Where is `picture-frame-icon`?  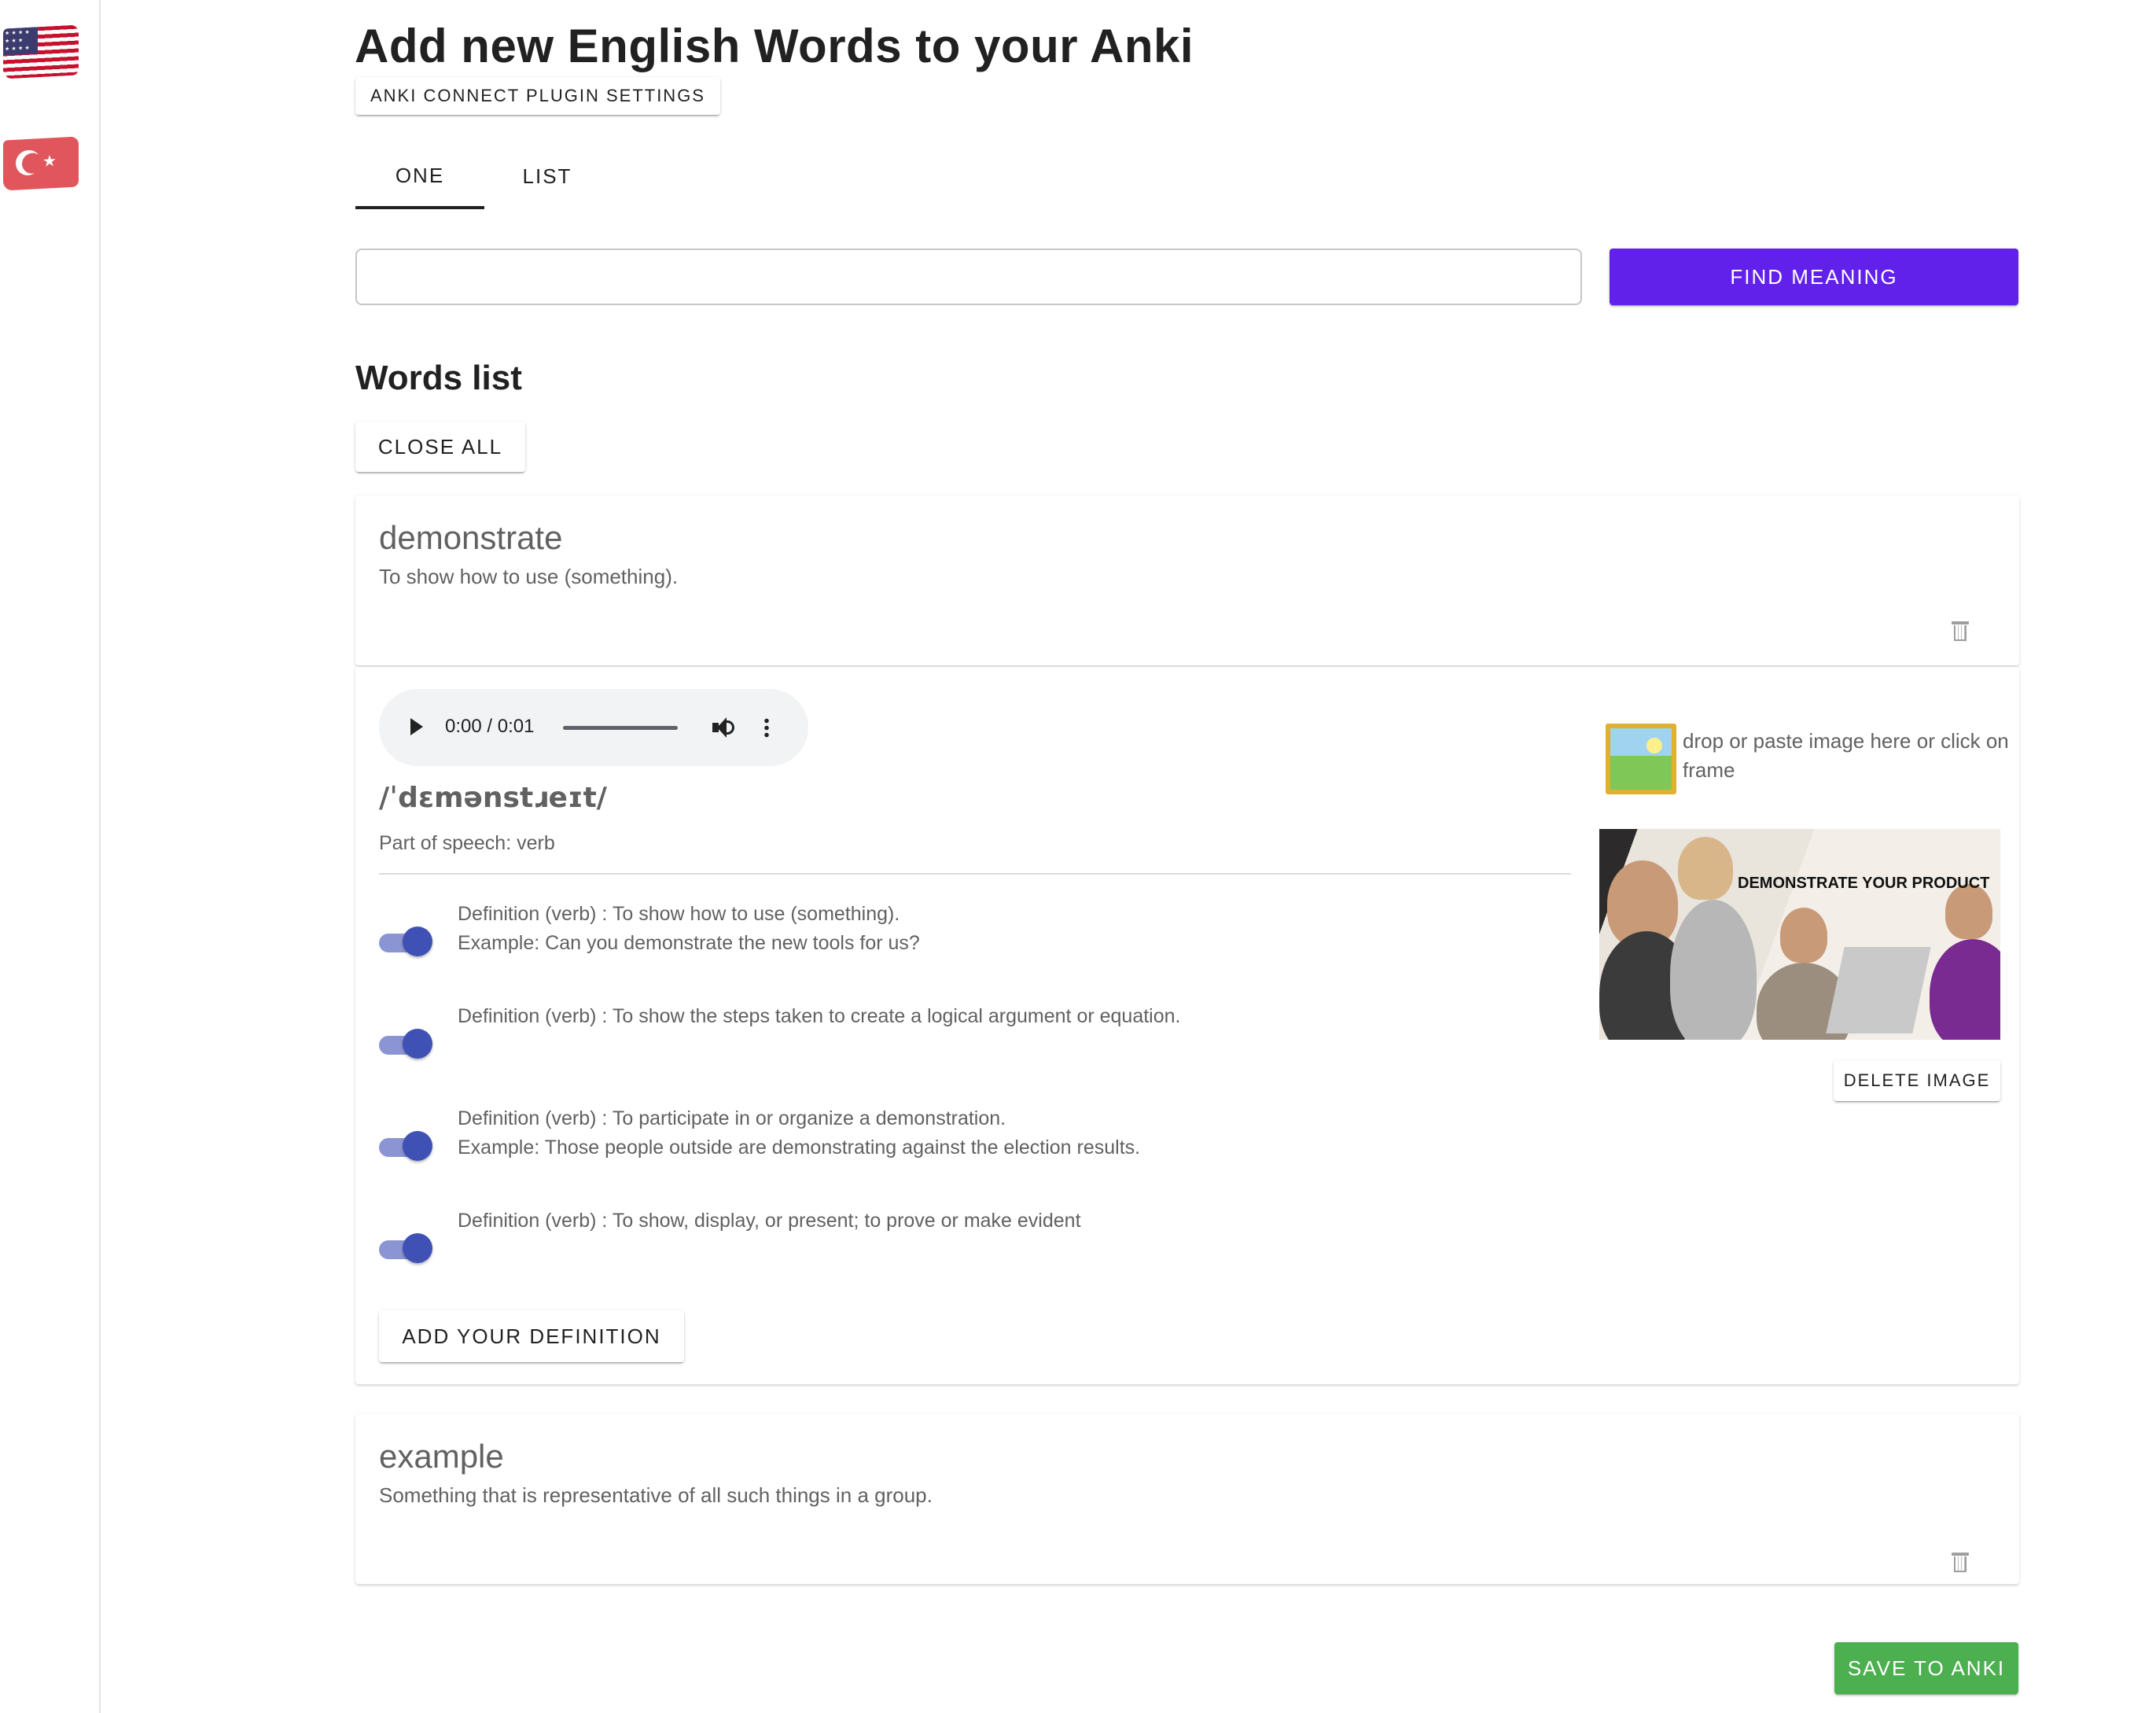
picture-frame-icon is located at coordinates (1641, 759).